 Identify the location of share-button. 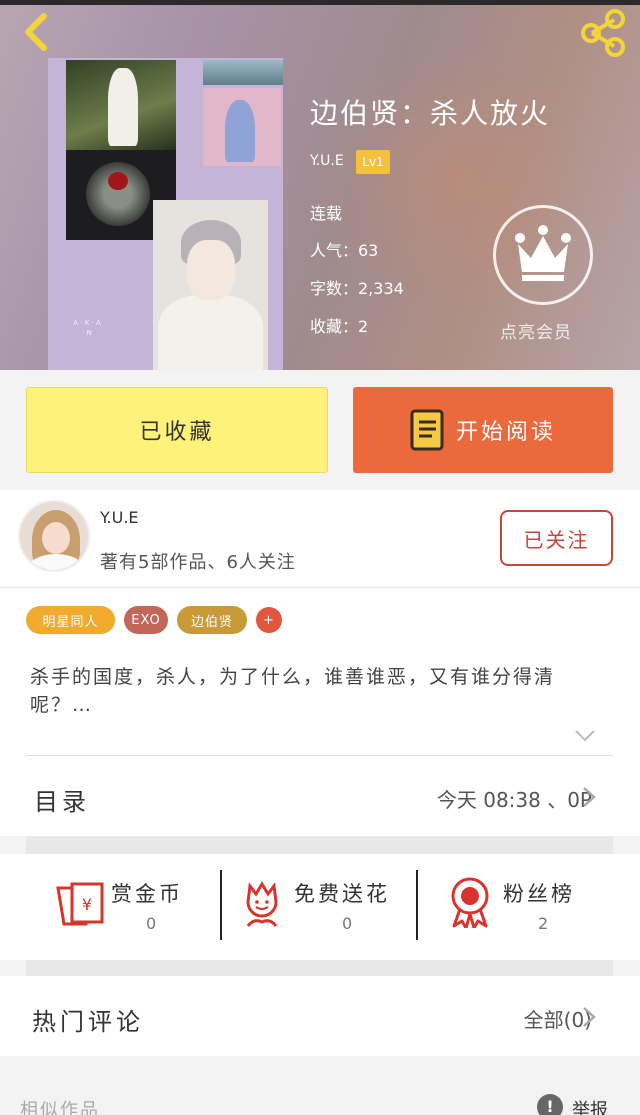
(603, 33).